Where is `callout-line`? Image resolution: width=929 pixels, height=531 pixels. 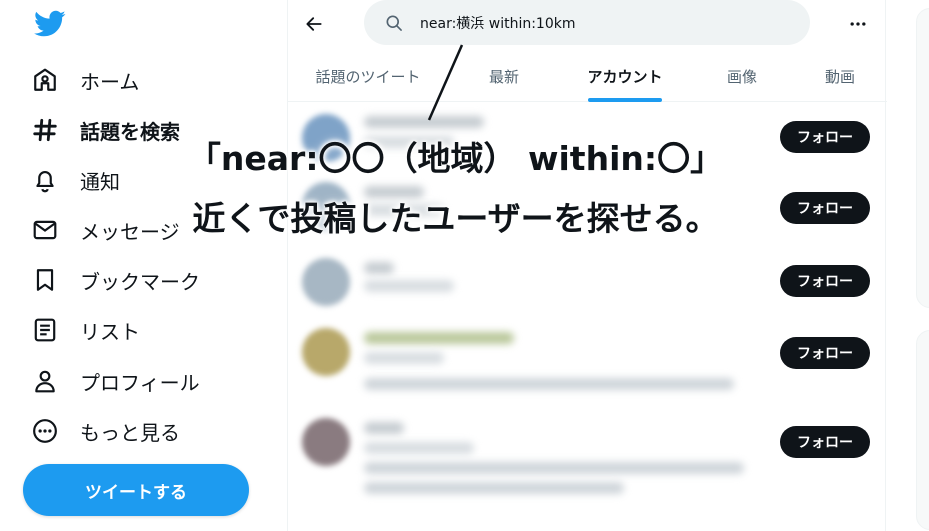
callout-line is located at coordinates (445, 82).